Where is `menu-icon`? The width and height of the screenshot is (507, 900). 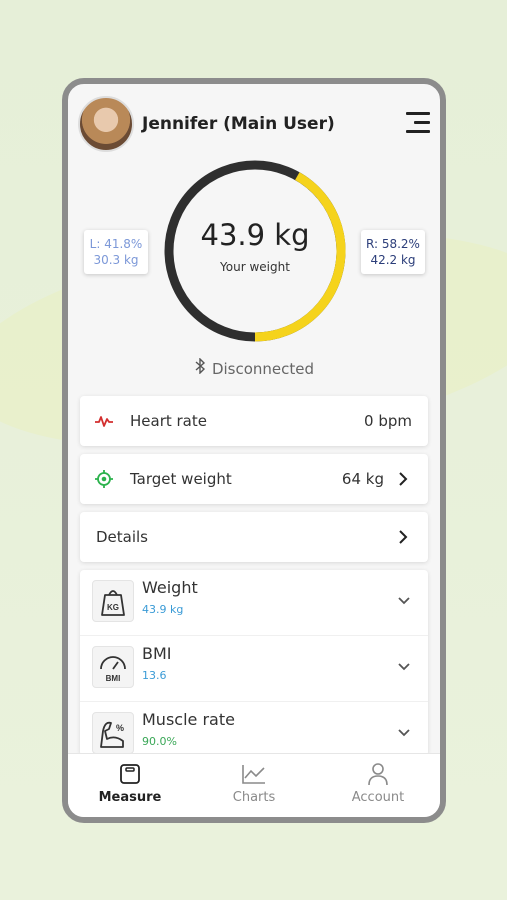 menu-icon is located at coordinates (418, 123).